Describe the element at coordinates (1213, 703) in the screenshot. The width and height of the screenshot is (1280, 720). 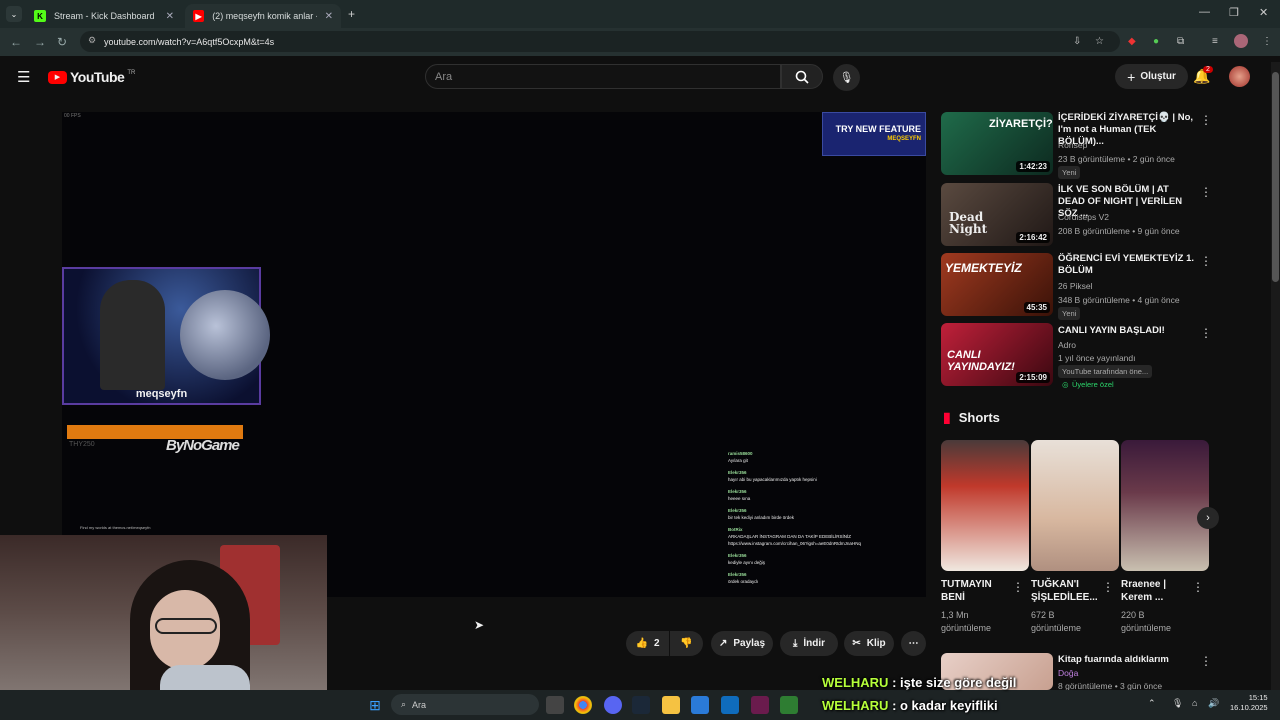
I see `volume-icon: 🔊` at that location.